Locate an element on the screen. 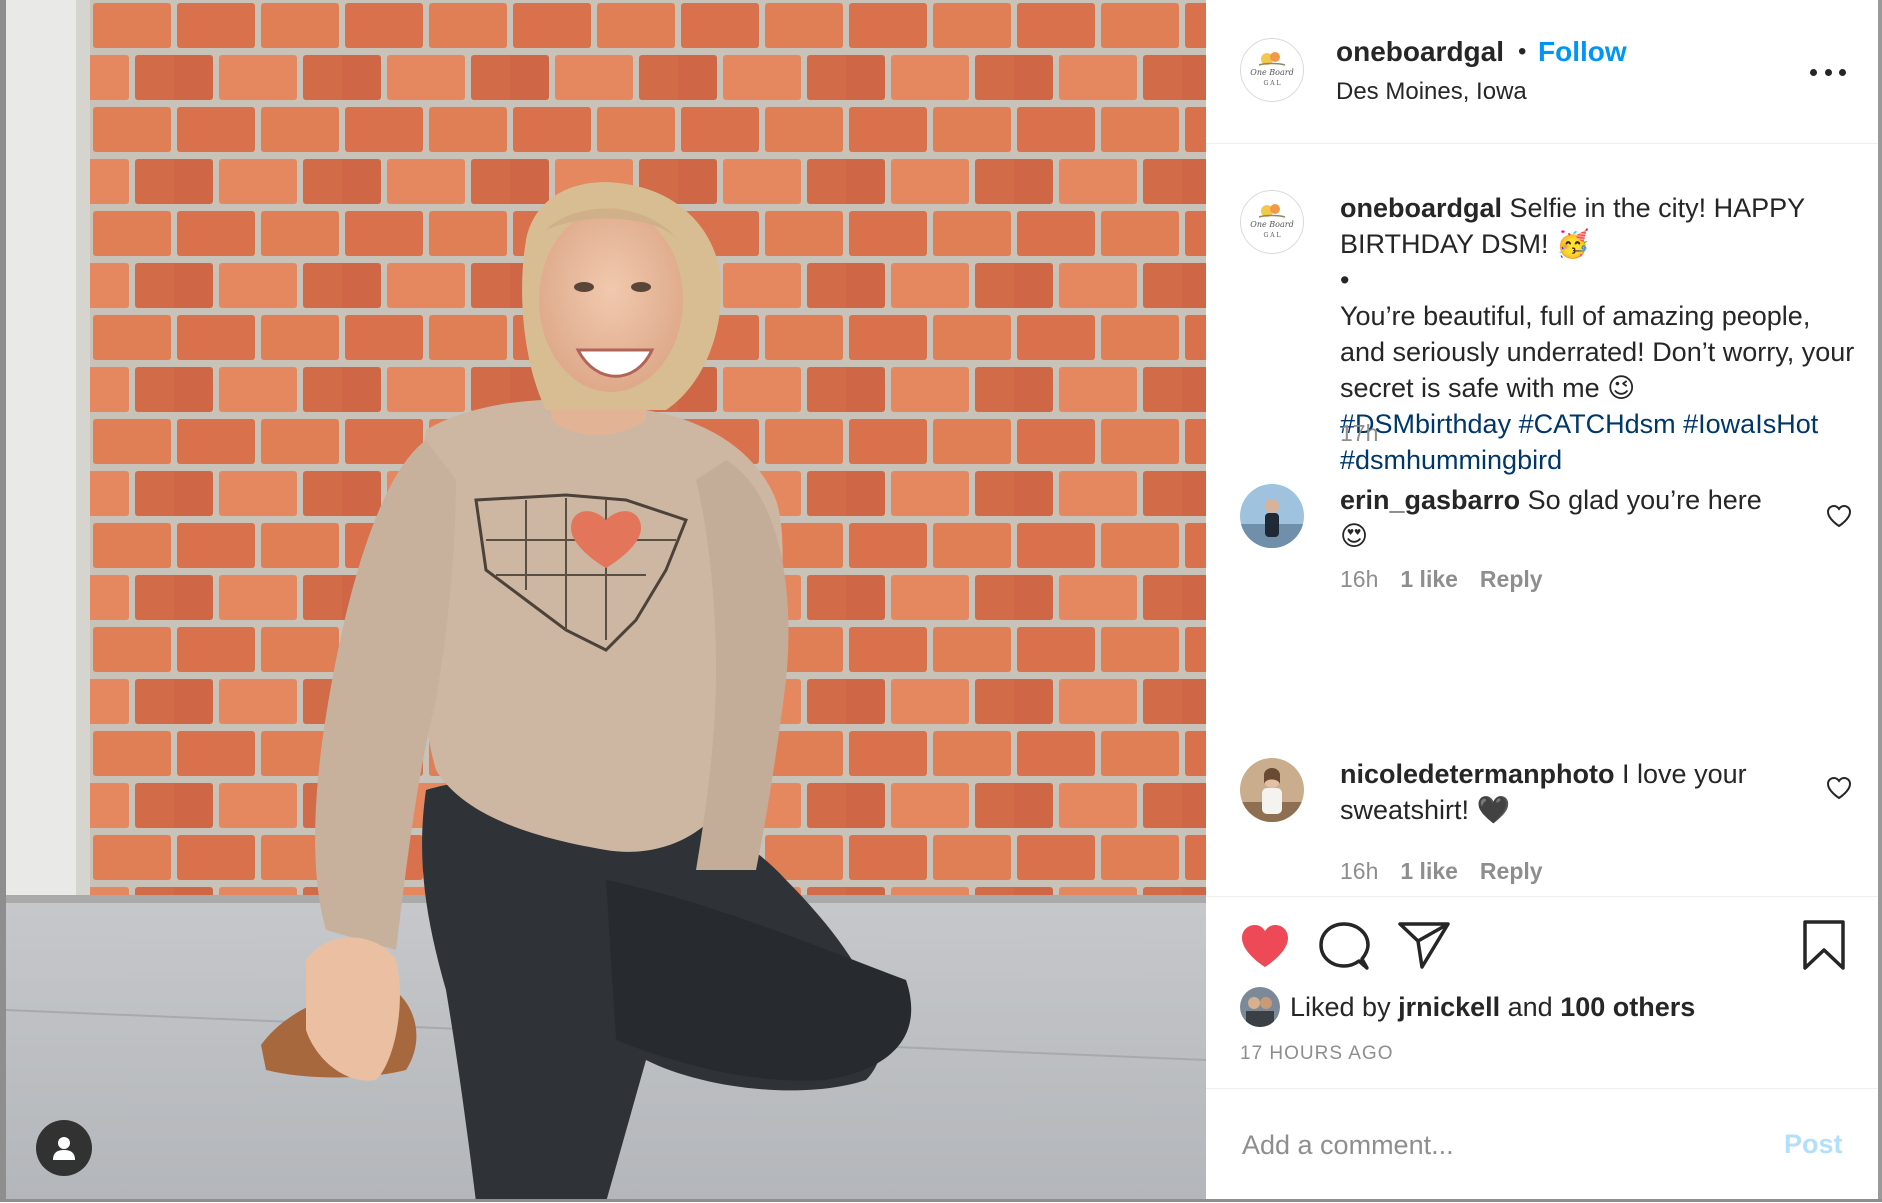 The height and width of the screenshot is (1203, 1882). tagged-users-button is located at coordinates (64, 1148).